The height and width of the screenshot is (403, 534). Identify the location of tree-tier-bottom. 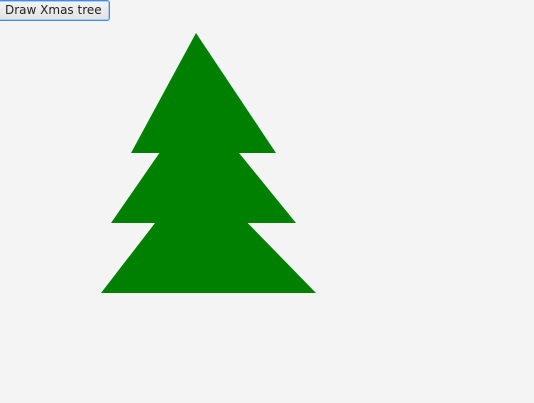
(208, 231).